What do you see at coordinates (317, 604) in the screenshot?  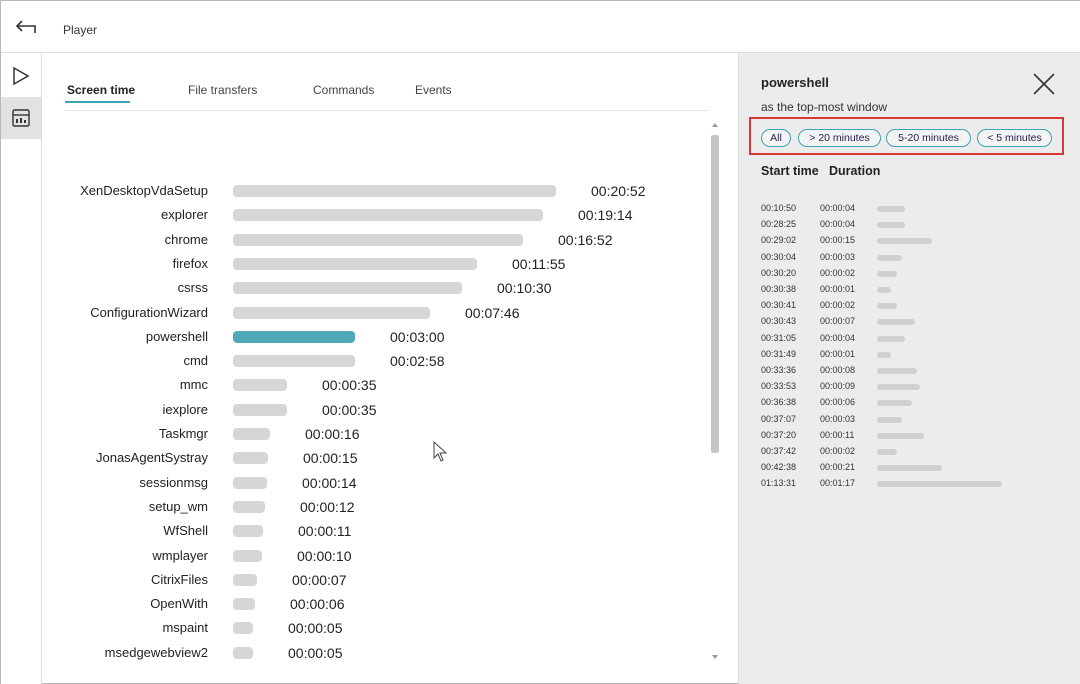 I see `chart-value-label: 00:00:06` at bounding box center [317, 604].